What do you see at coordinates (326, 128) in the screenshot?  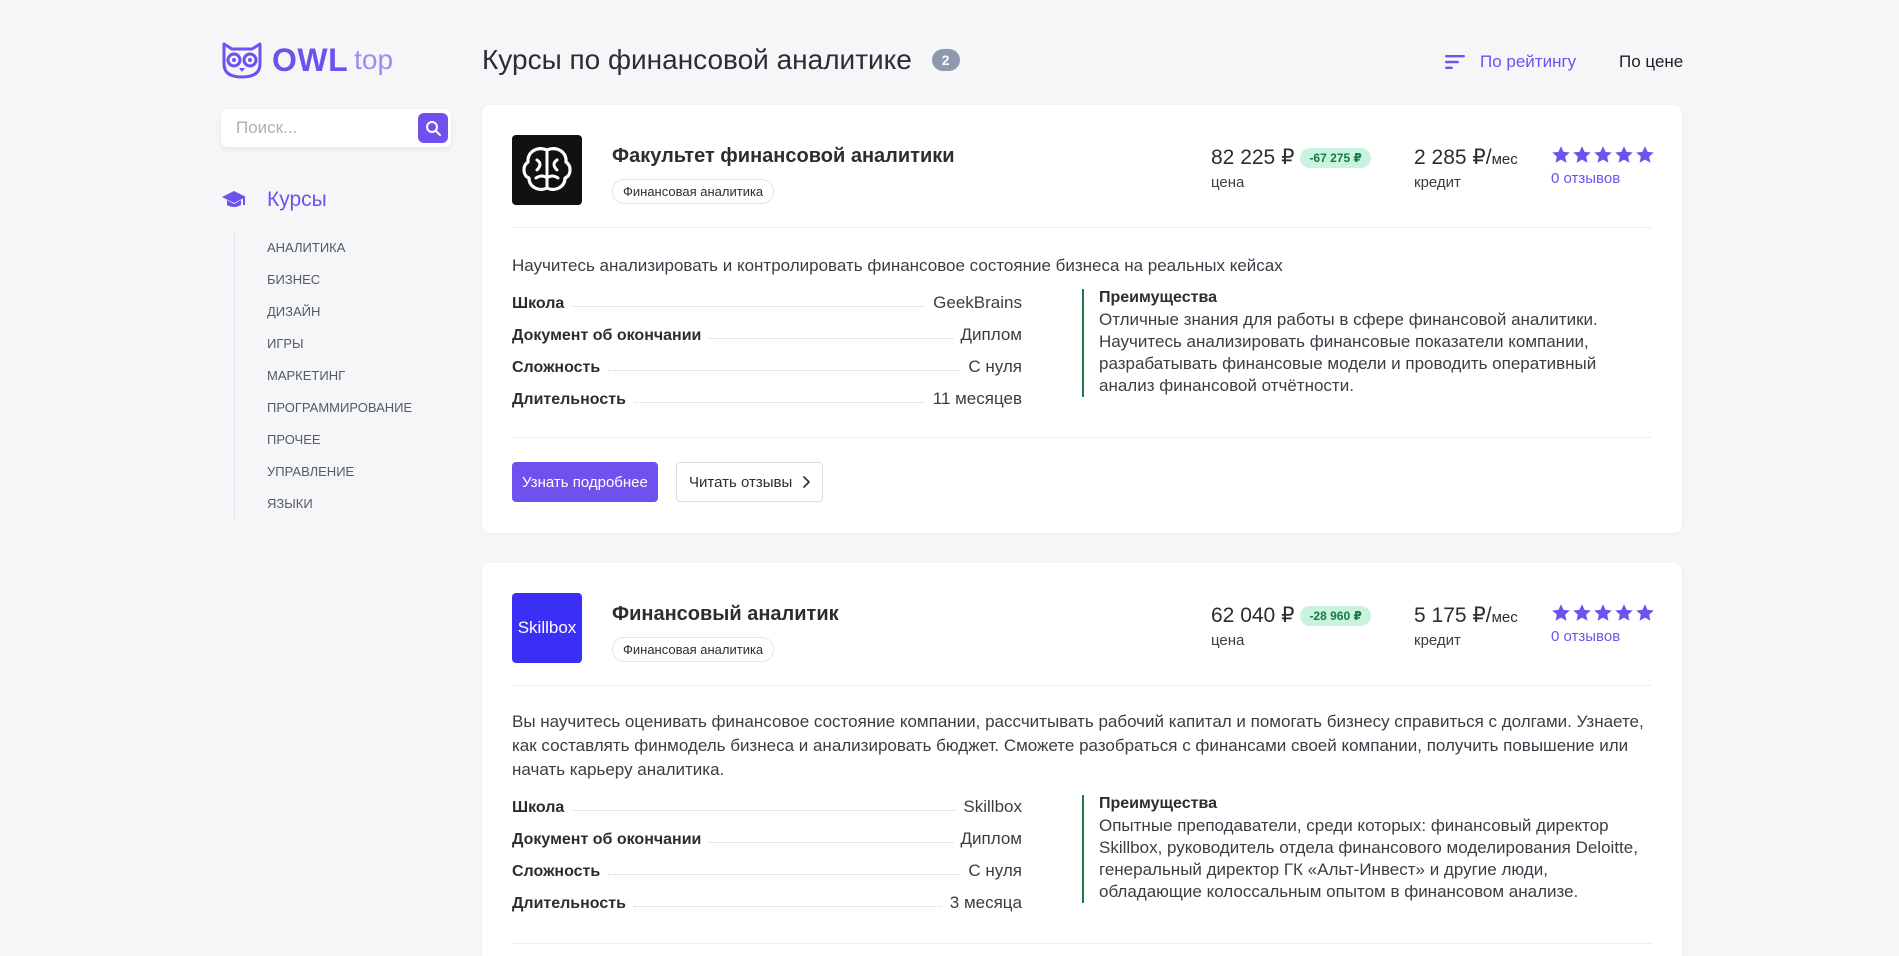 I see `search-input` at bounding box center [326, 128].